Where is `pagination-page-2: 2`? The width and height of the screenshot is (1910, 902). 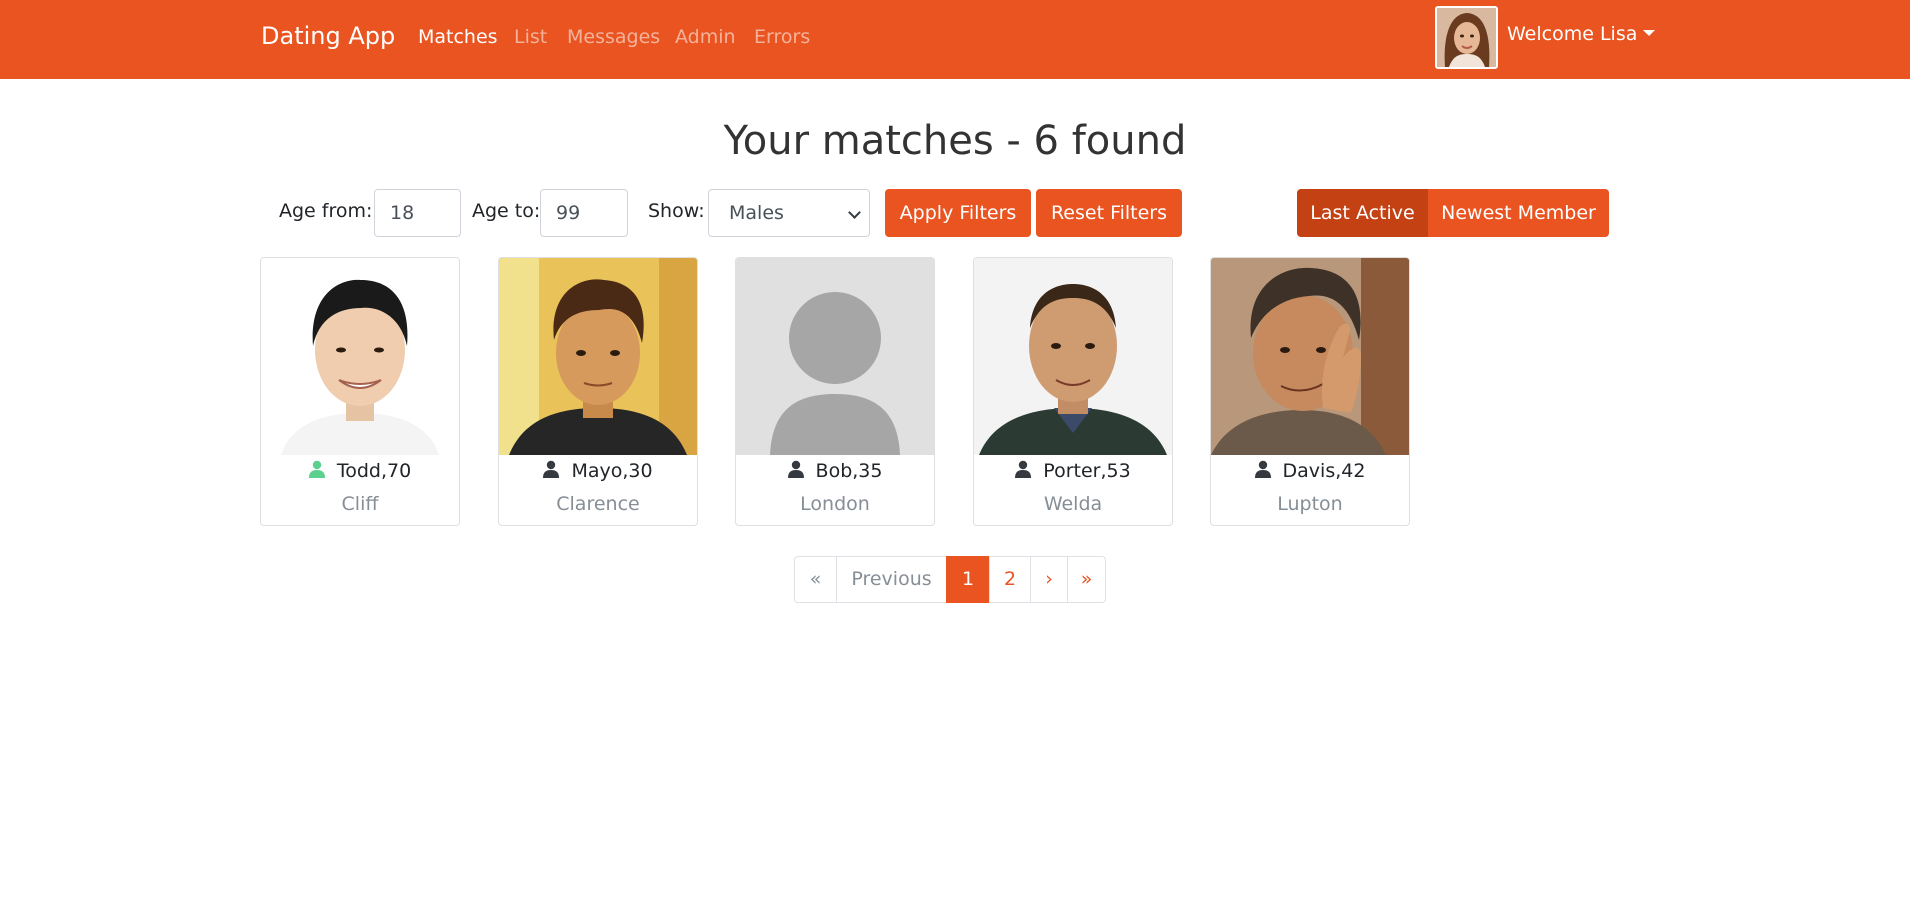 pagination-page-2: 2 is located at coordinates (1010, 579).